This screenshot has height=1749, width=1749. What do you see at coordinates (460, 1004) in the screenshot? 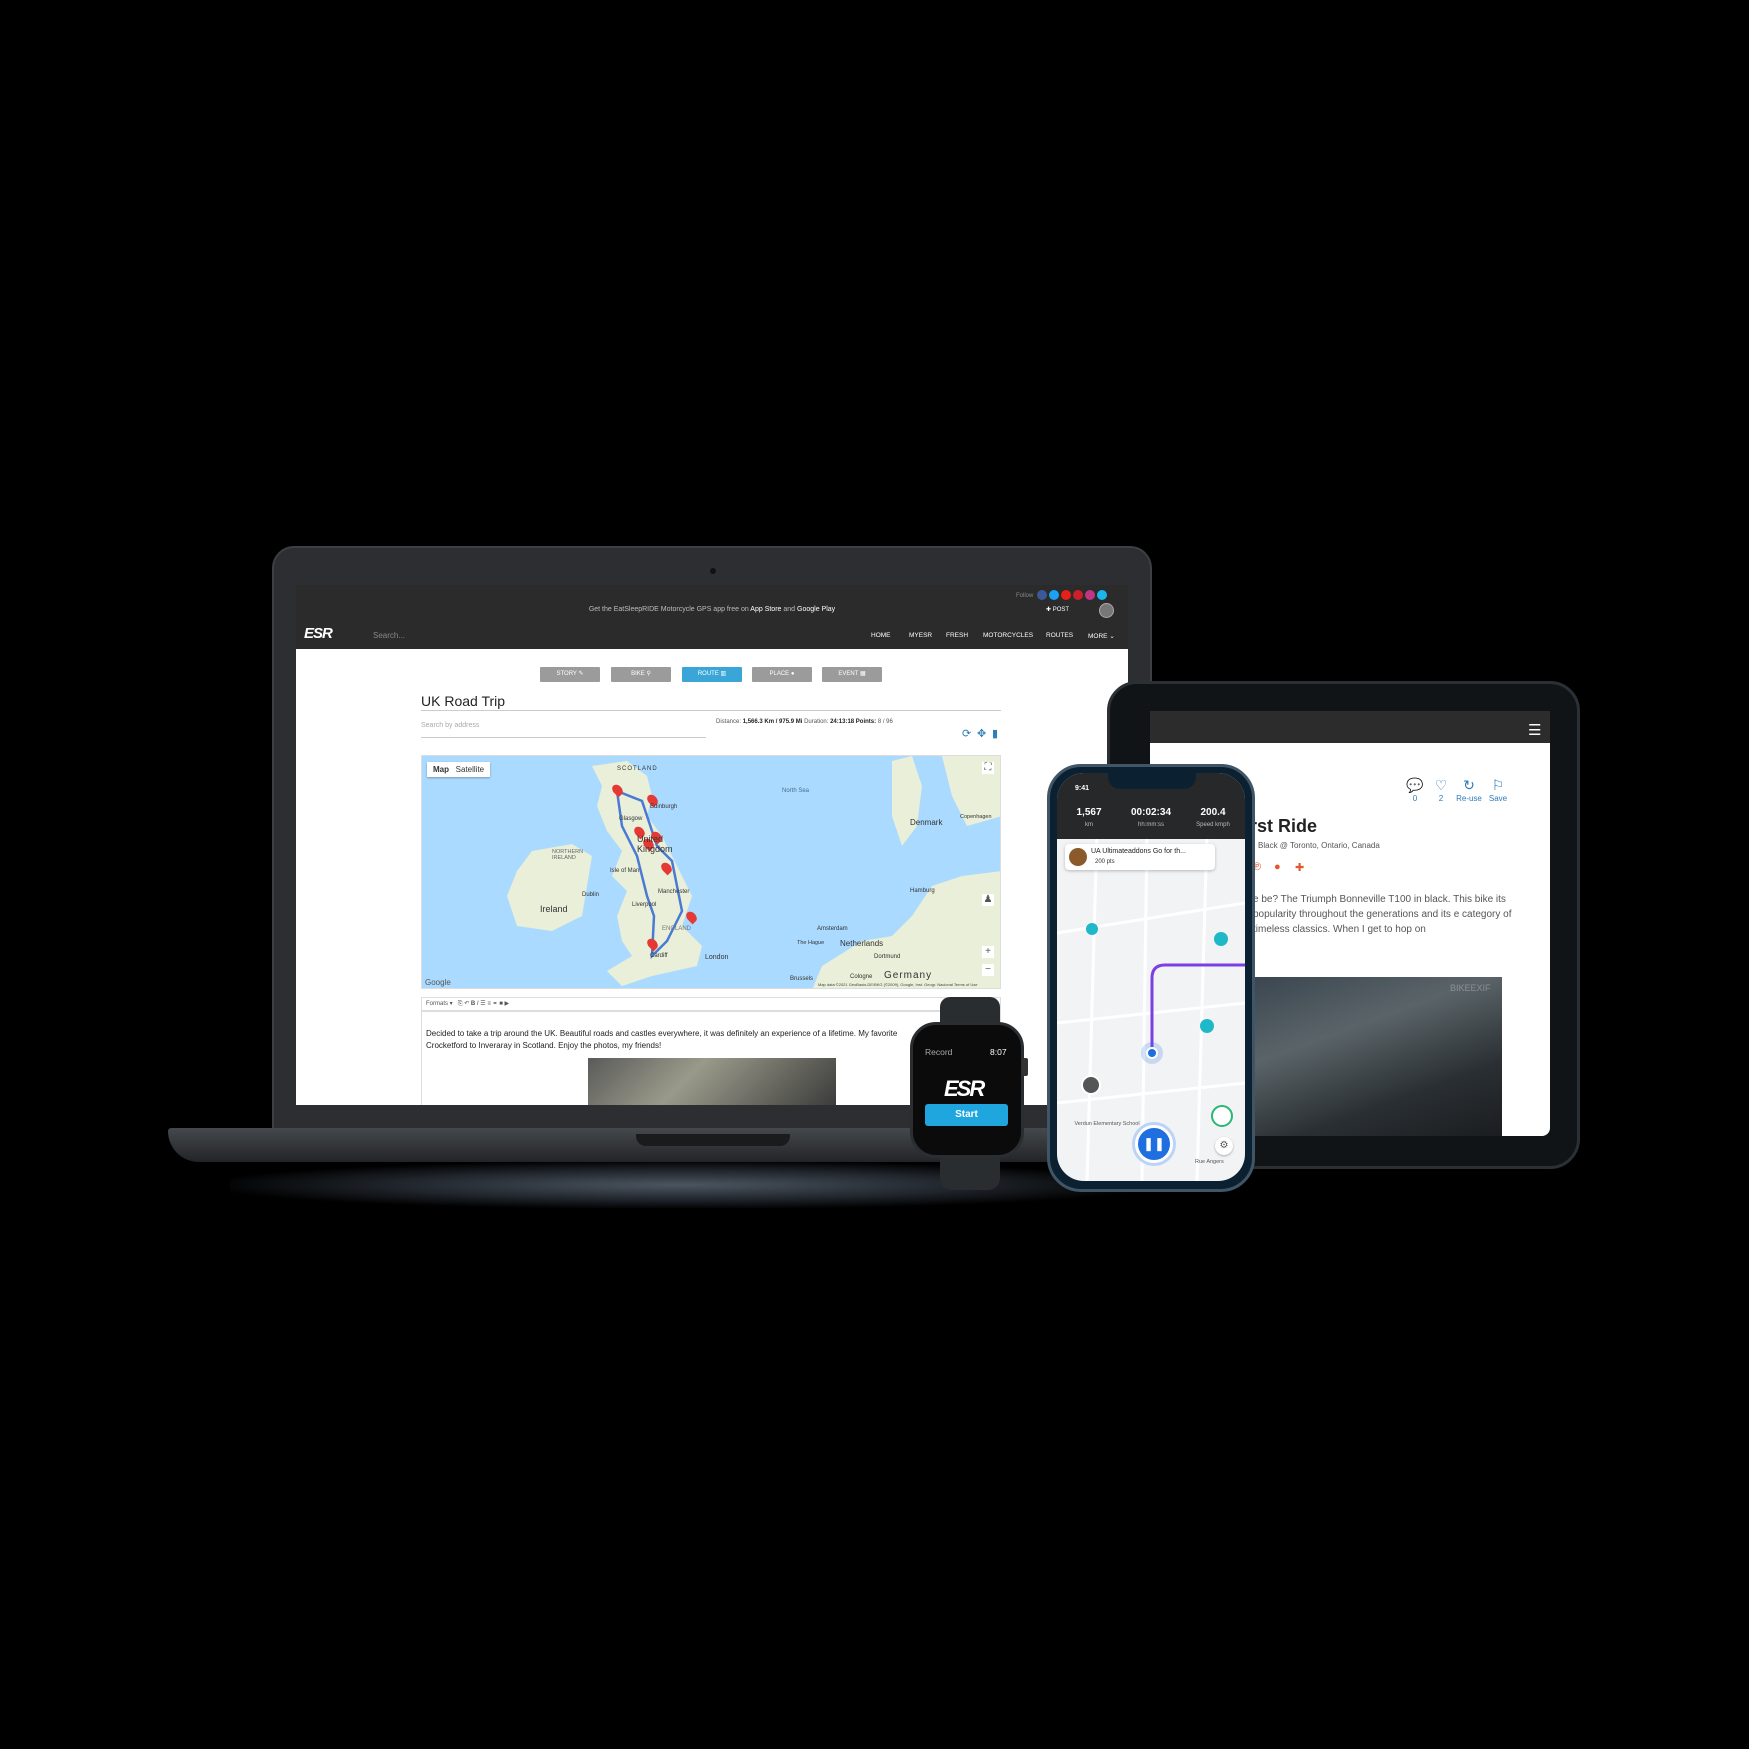
I see `copy-icon: ⎘` at bounding box center [460, 1004].